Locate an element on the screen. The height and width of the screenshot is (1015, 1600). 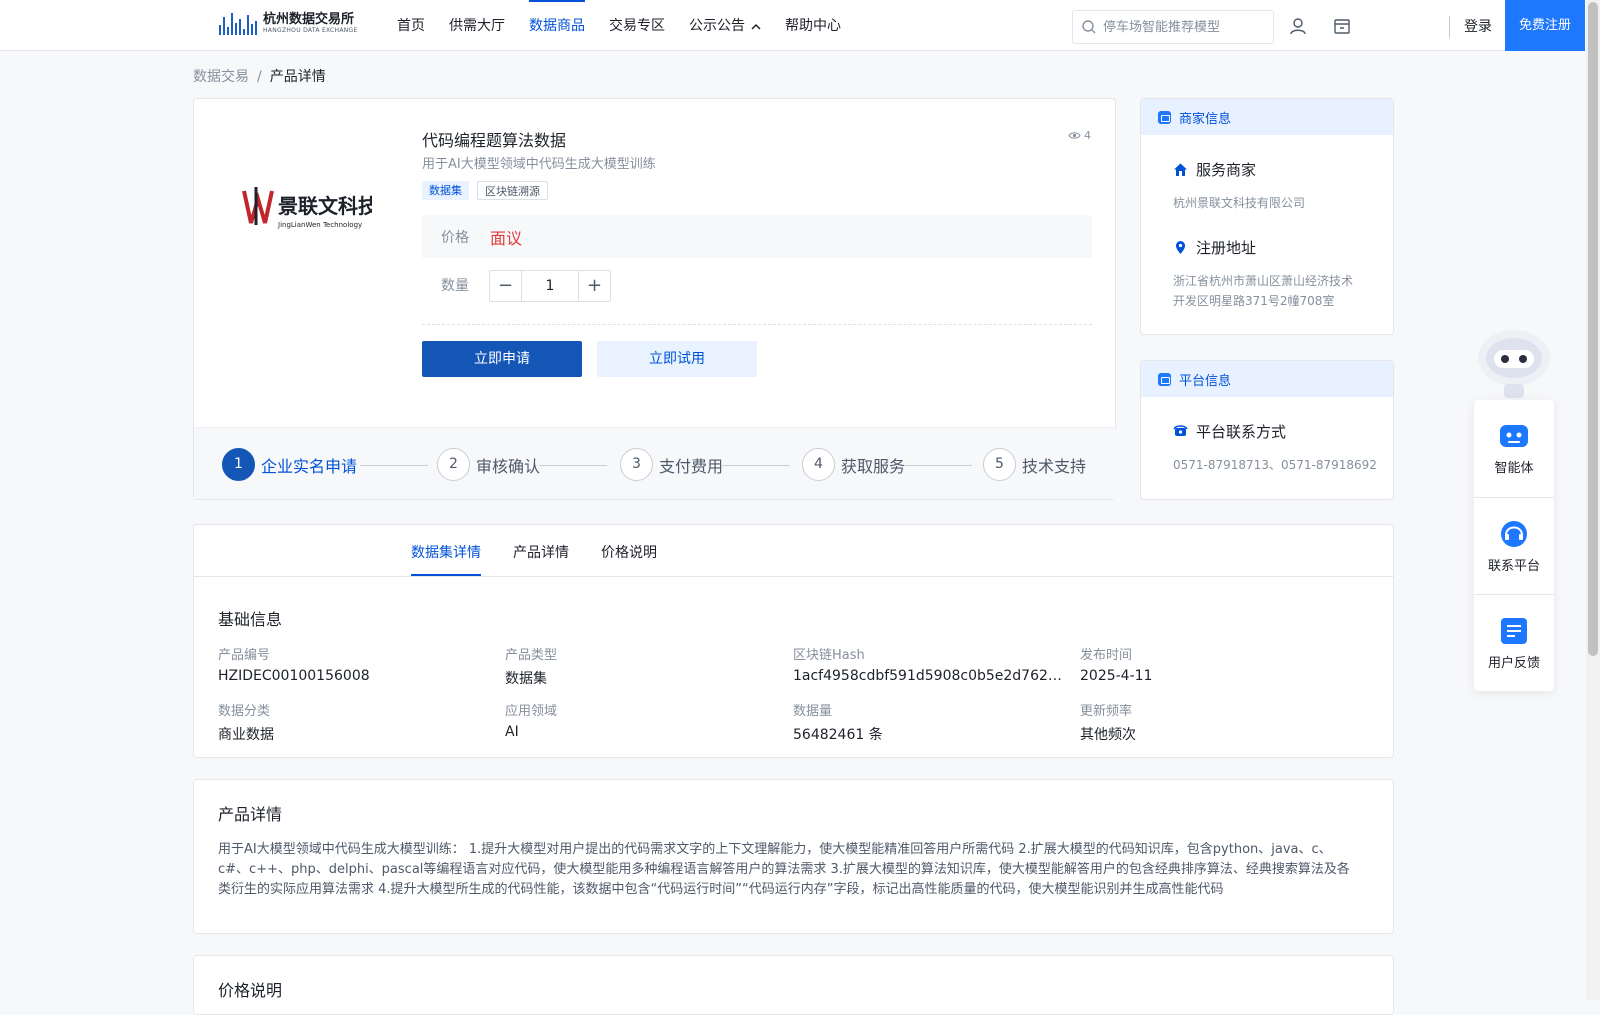
user-icon is located at coordinates (1298, 26).